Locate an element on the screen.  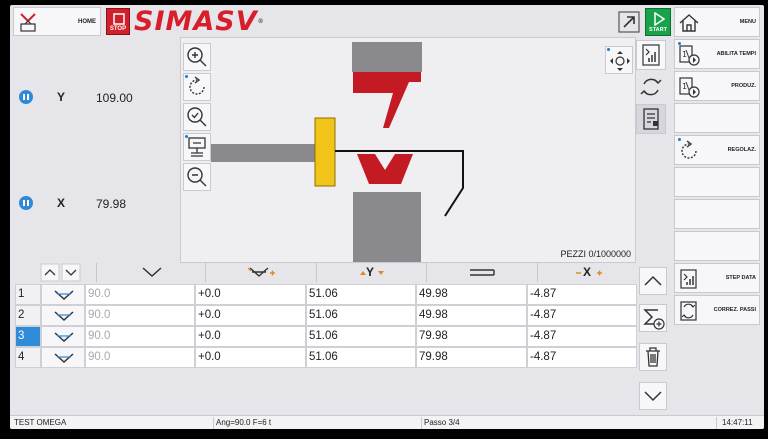
header-angle is located at coordinates (150, 272).